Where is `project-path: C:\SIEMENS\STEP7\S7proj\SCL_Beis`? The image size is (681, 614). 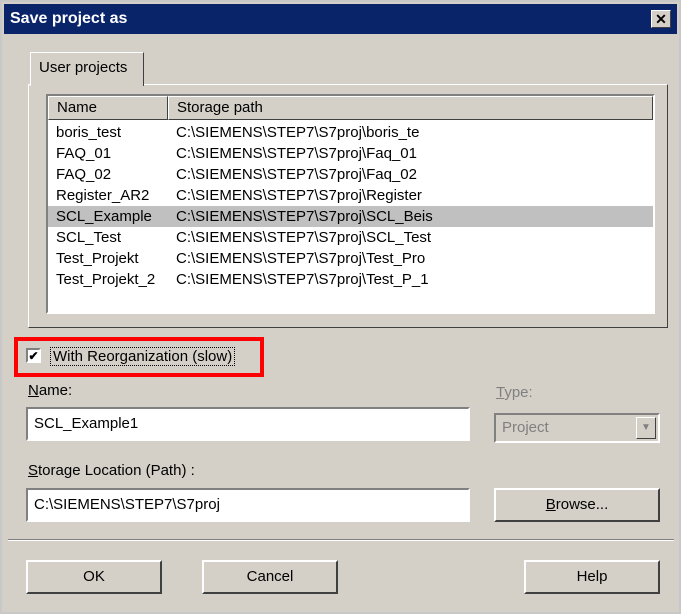 project-path: C:\SIEMENS\STEP7\S7proj\SCL_Beis is located at coordinates (304, 216).